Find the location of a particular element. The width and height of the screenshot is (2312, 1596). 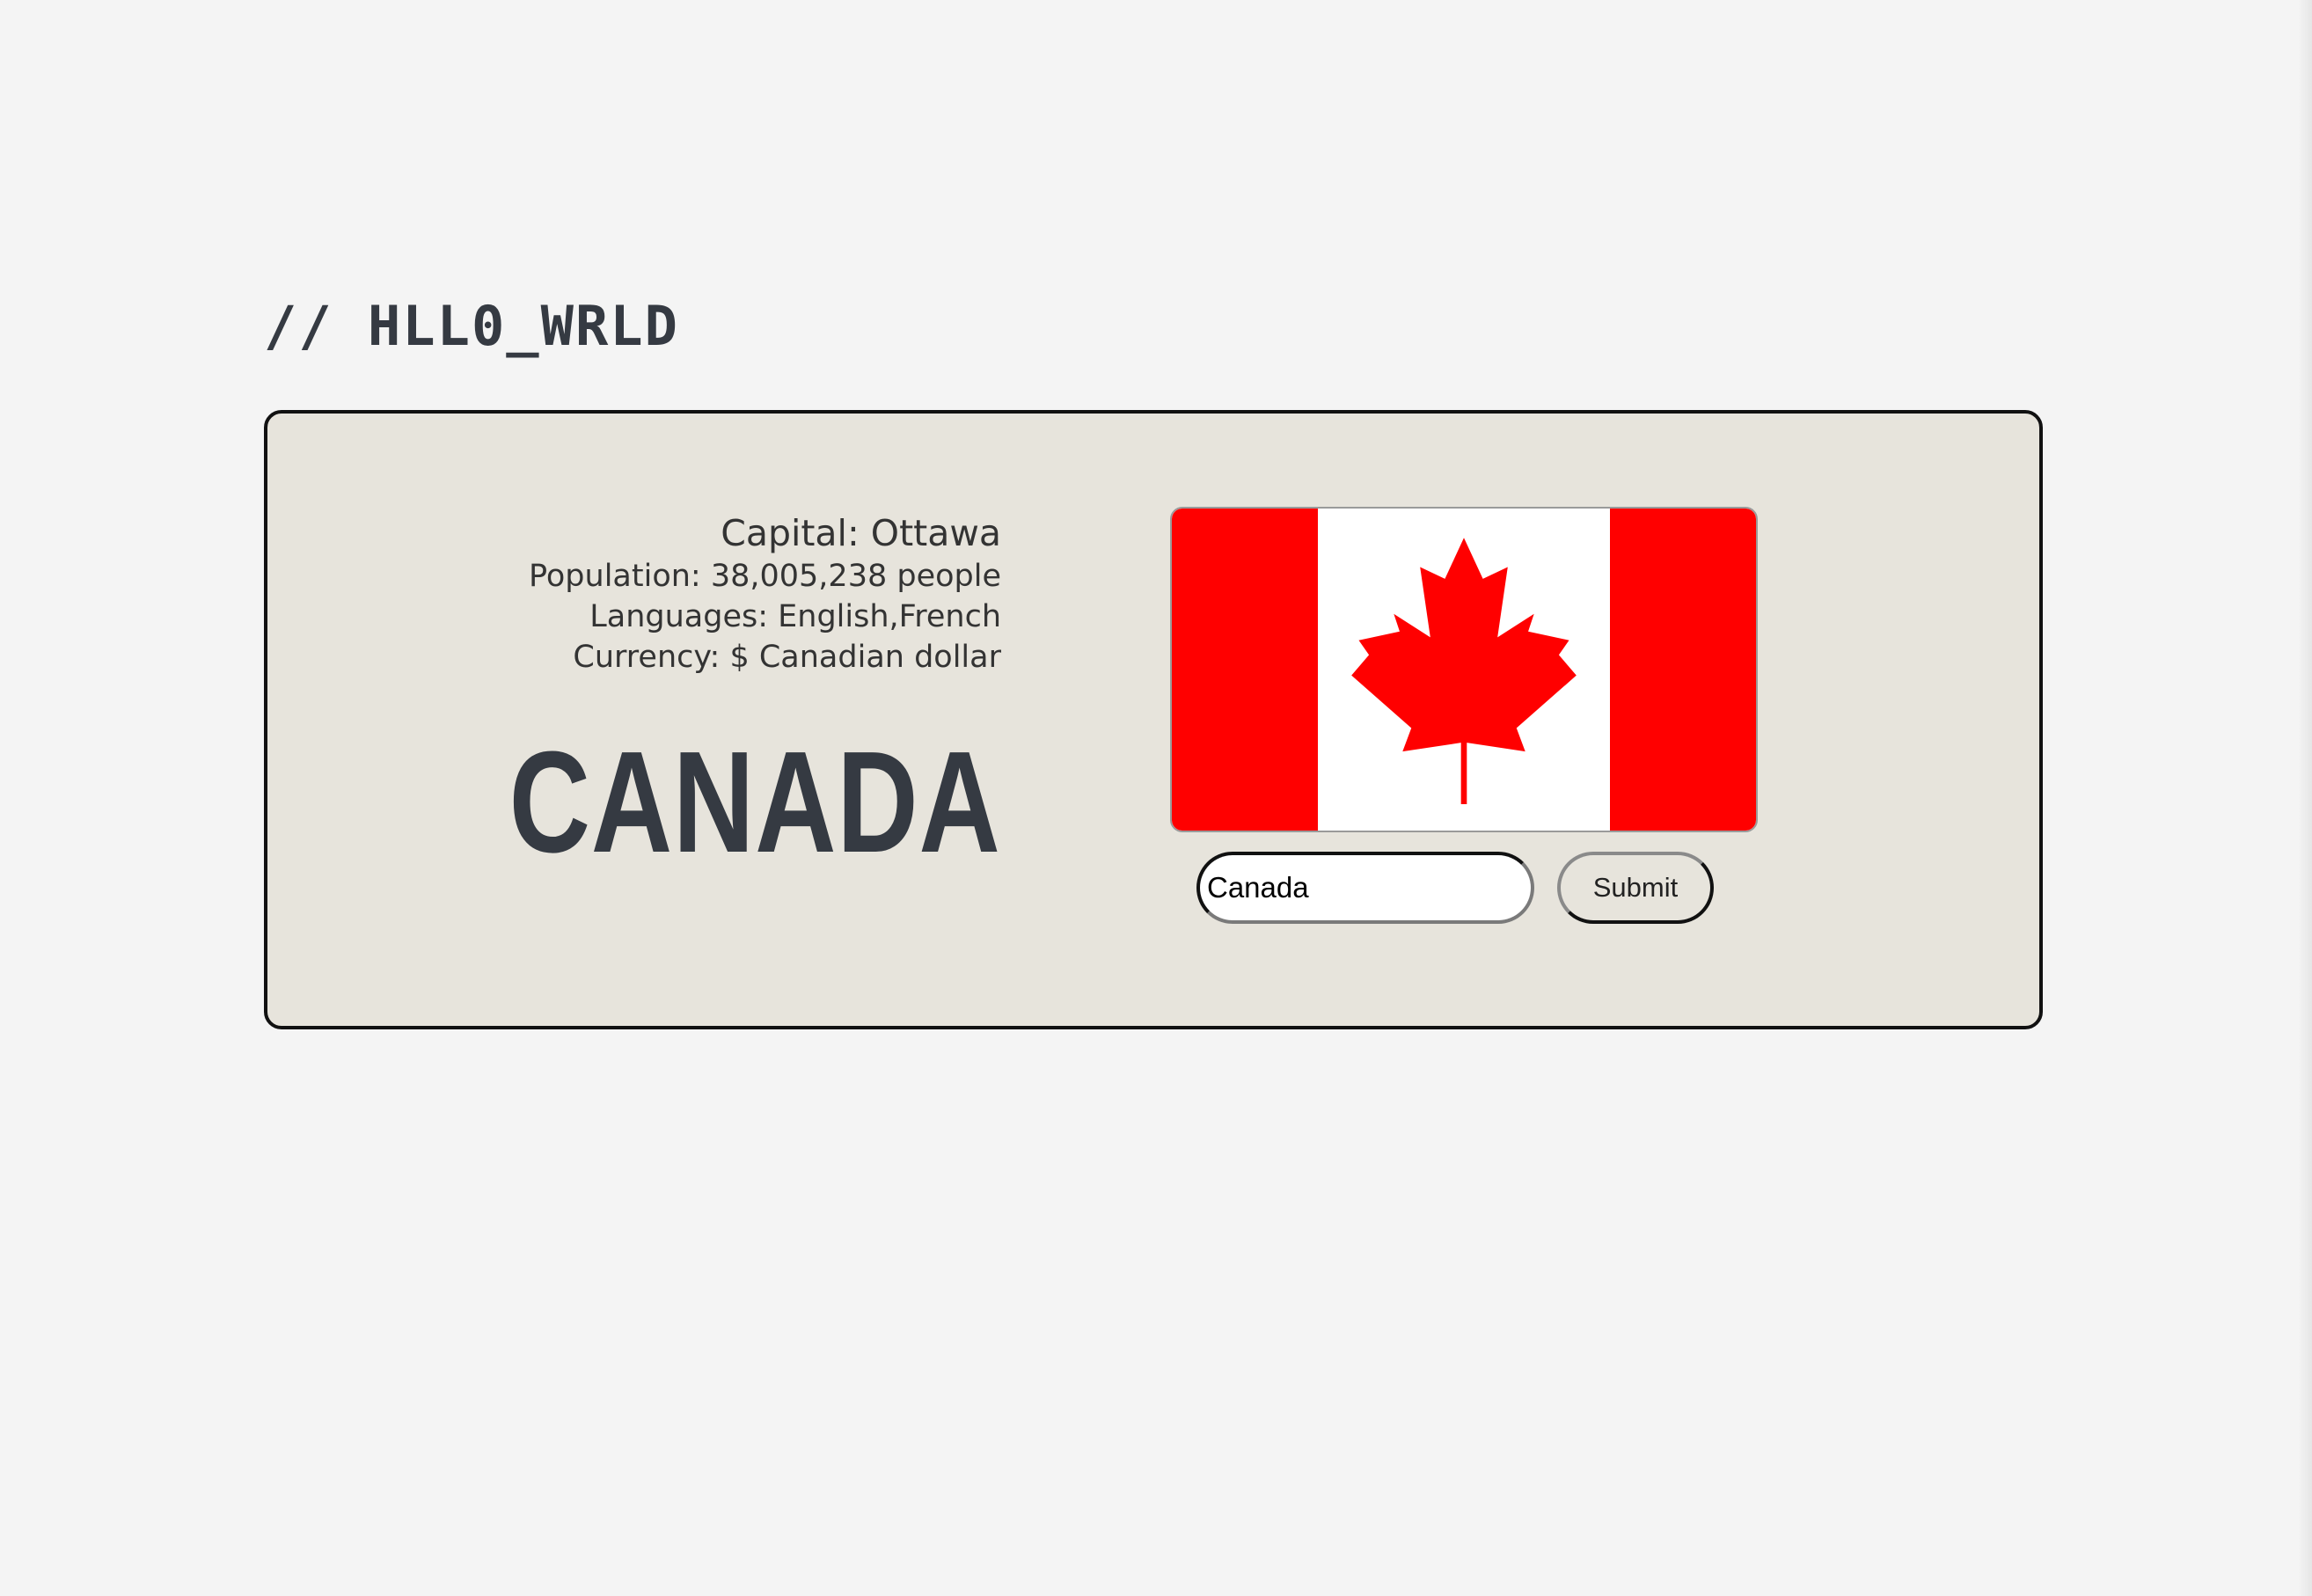

canada-flag-icon is located at coordinates (1464, 670).